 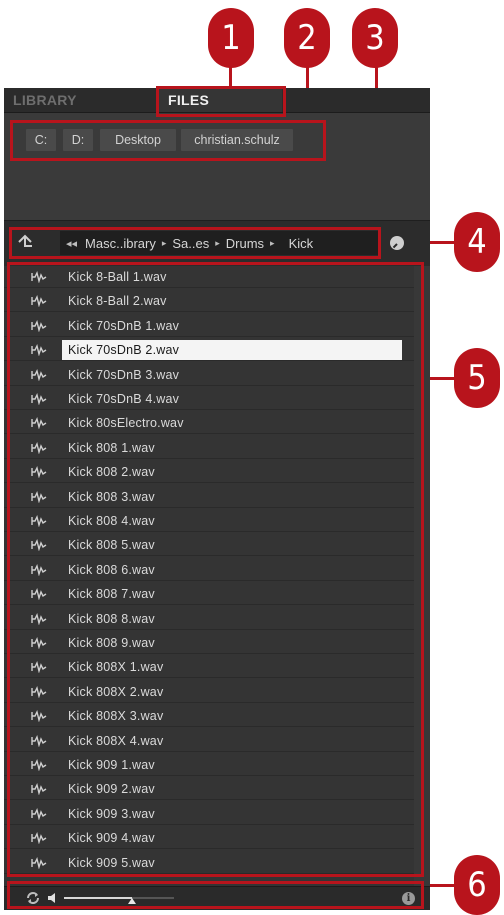 What do you see at coordinates (126, 423) in the screenshot?
I see `file-name: Kick 80sElectro.wav` at bounding box center [126, 423].